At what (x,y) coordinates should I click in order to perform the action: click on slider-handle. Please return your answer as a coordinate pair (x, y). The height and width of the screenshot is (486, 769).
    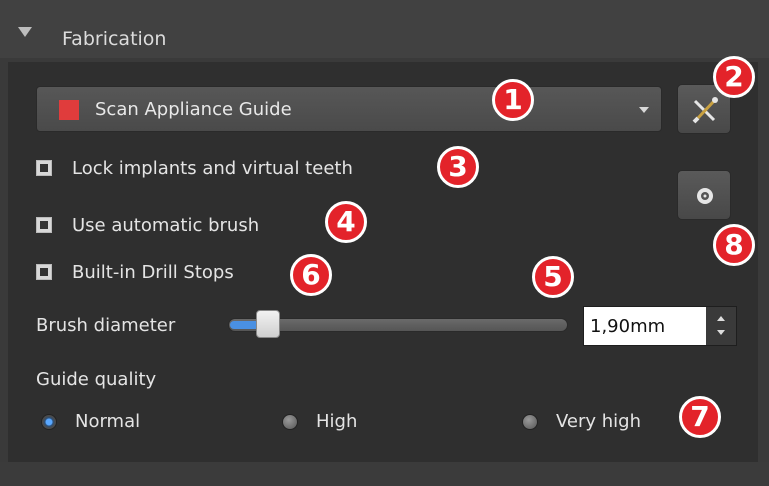
    Looking at the image, I should click on (268, 324).